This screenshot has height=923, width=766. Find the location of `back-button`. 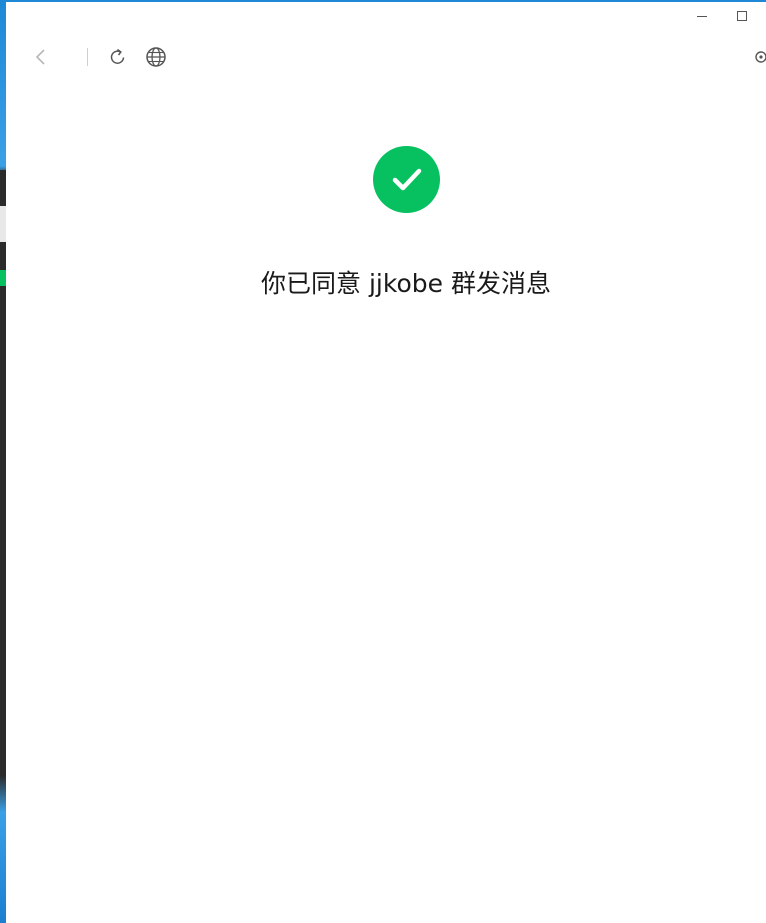

back-button is located at coordinates (41, 57).